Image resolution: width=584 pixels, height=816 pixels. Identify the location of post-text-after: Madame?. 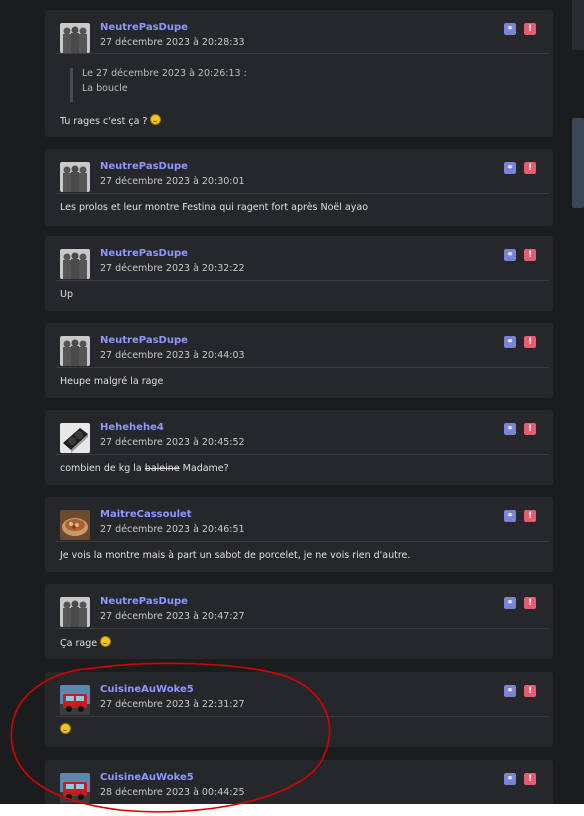
(205, 468).